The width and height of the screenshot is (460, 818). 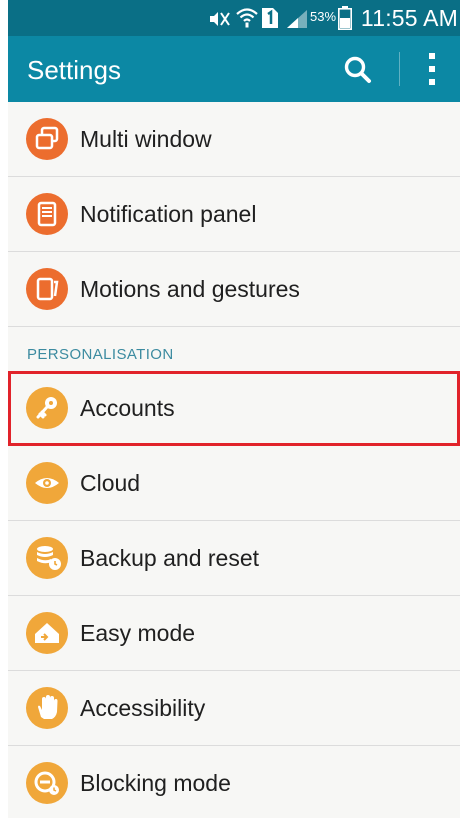 I want to click on list-item-label: Blocking mode, so click(x=155, y=783).